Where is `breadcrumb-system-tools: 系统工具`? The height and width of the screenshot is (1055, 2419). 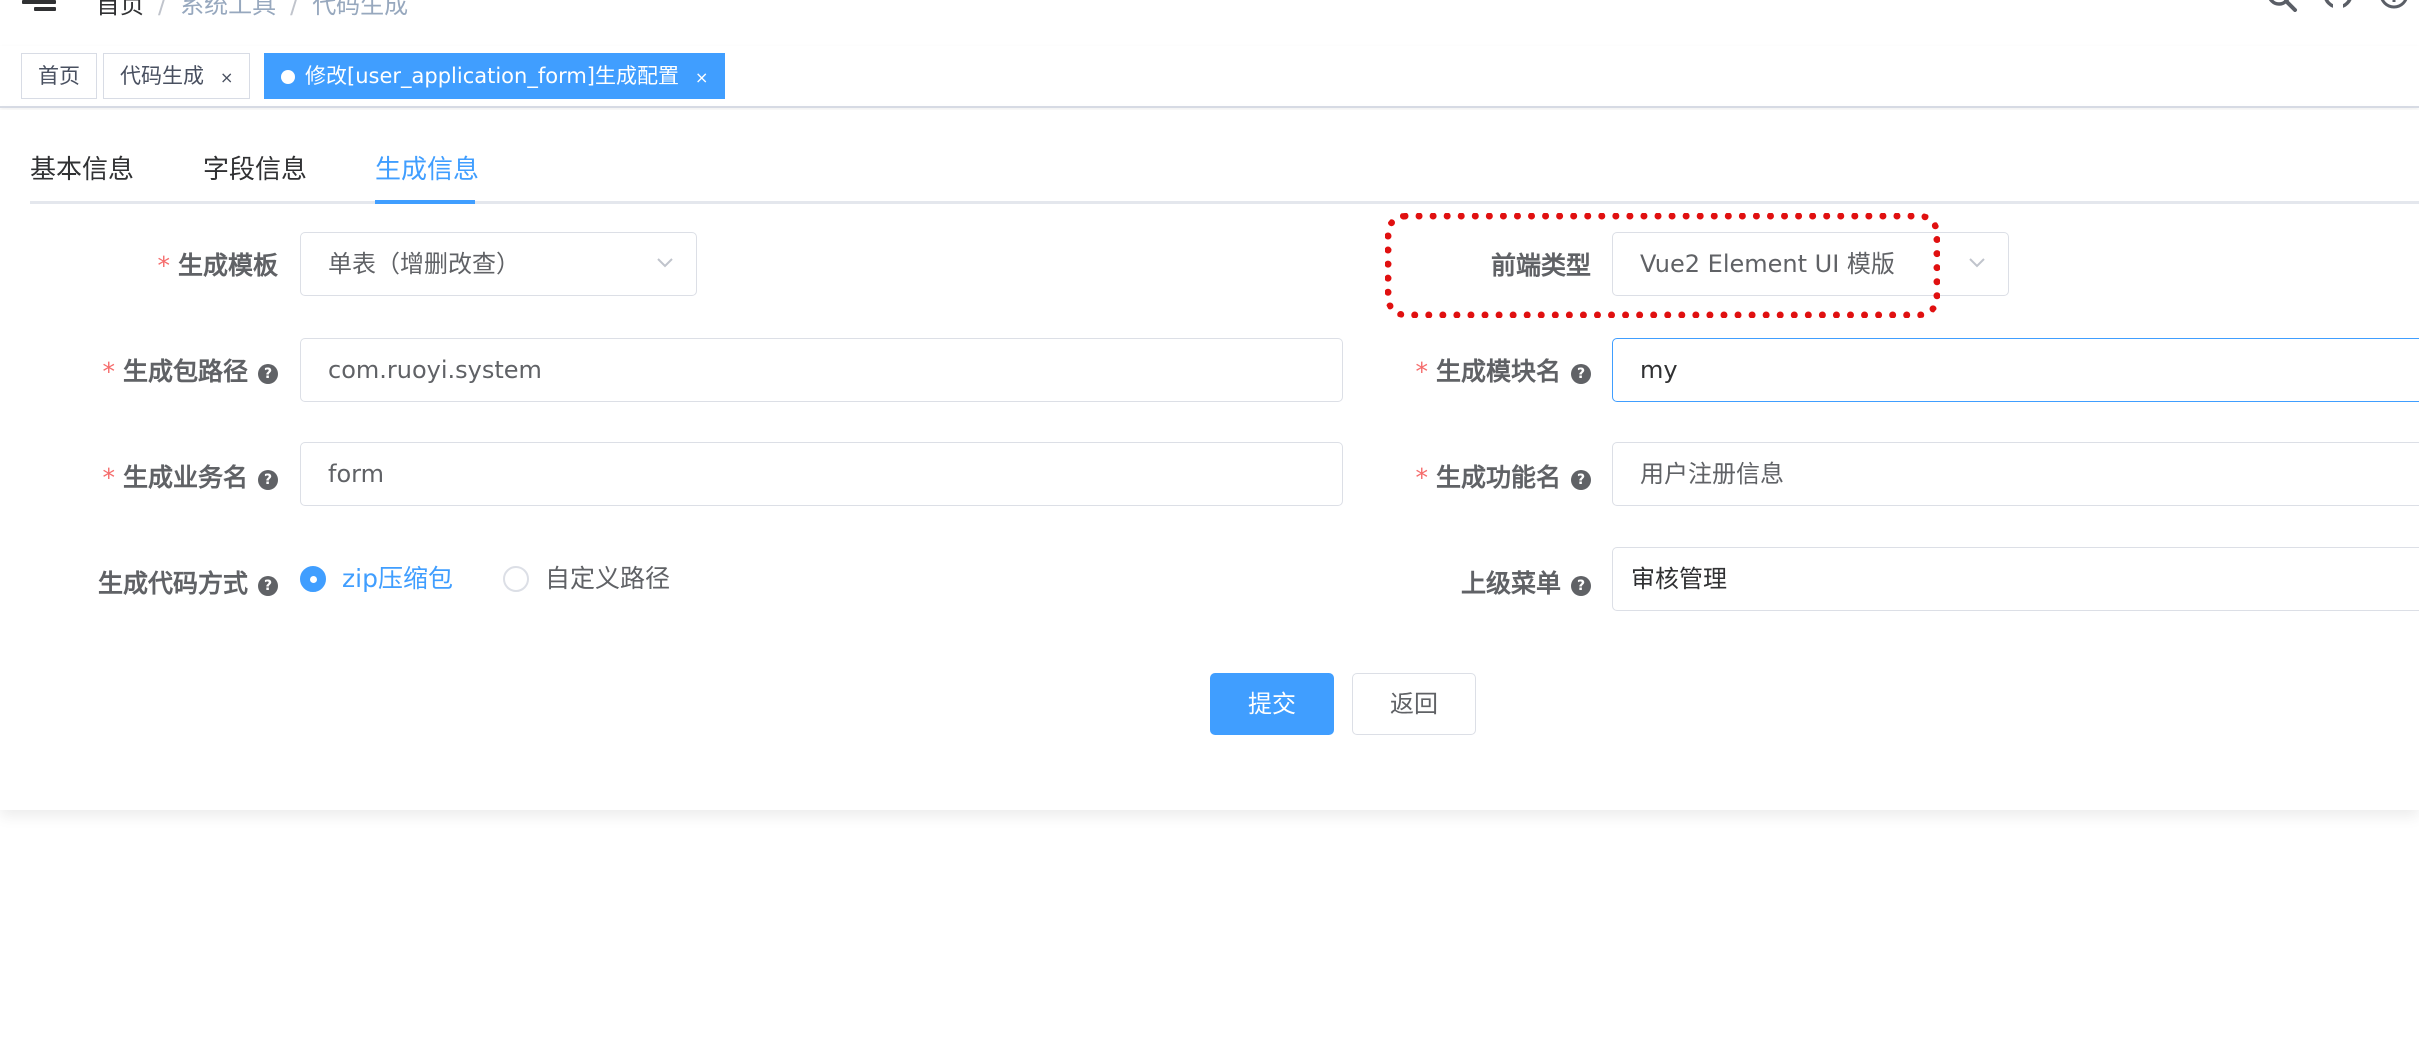 breadcrumb-system-tools: 系统工具 is located at coordinates (228, 9).